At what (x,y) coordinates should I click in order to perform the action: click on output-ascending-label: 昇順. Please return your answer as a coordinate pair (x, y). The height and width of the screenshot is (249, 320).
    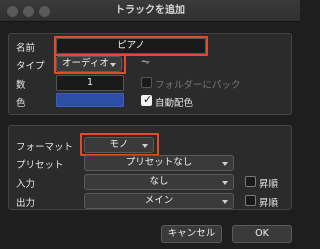
    Looking at the image, I should click on (269, 203).